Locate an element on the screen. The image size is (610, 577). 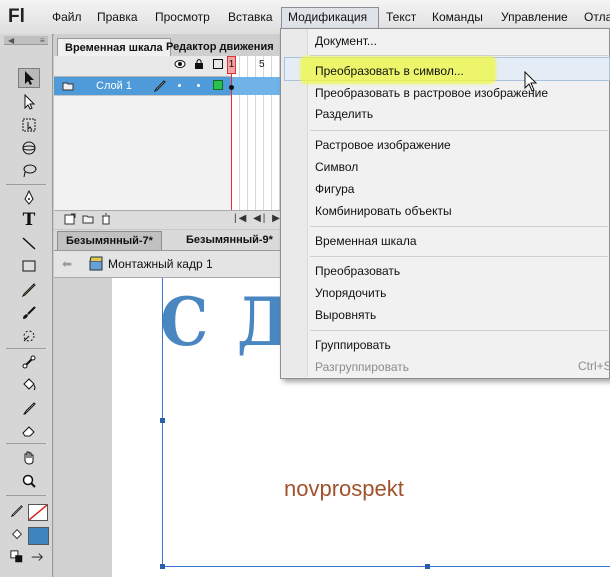
menu-file: Файл is located at coordinates (67, 17).